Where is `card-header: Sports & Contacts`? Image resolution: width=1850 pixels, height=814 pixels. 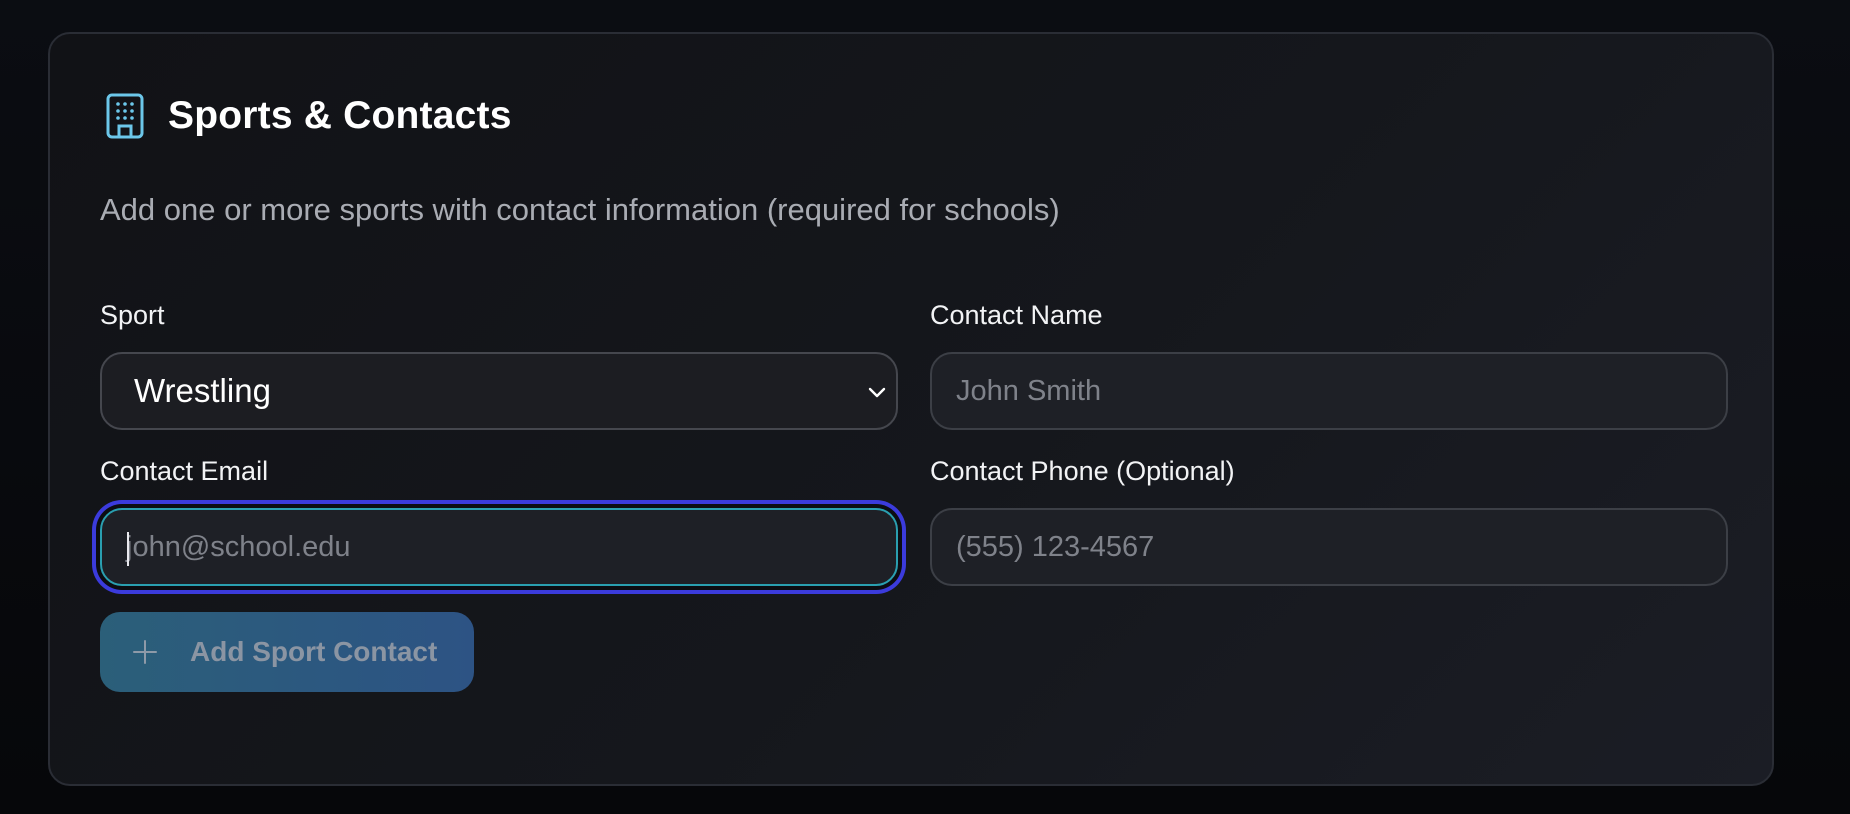
card-header: Sports & Contacts is located at coordinates (307, 116).